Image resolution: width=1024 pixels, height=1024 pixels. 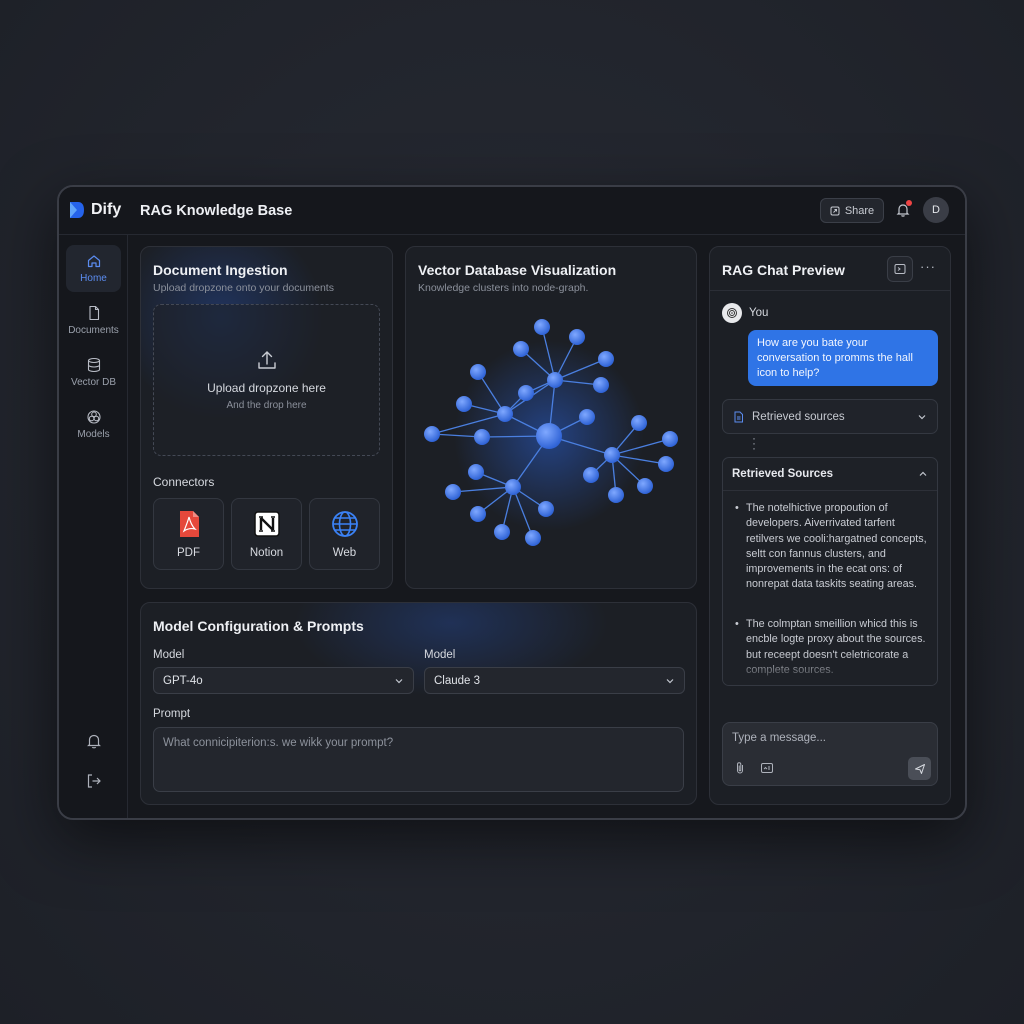 What do you see at coordinates (909, 203) in the screenshot?
I see `notification-dot` at bounding box center [909, 203].